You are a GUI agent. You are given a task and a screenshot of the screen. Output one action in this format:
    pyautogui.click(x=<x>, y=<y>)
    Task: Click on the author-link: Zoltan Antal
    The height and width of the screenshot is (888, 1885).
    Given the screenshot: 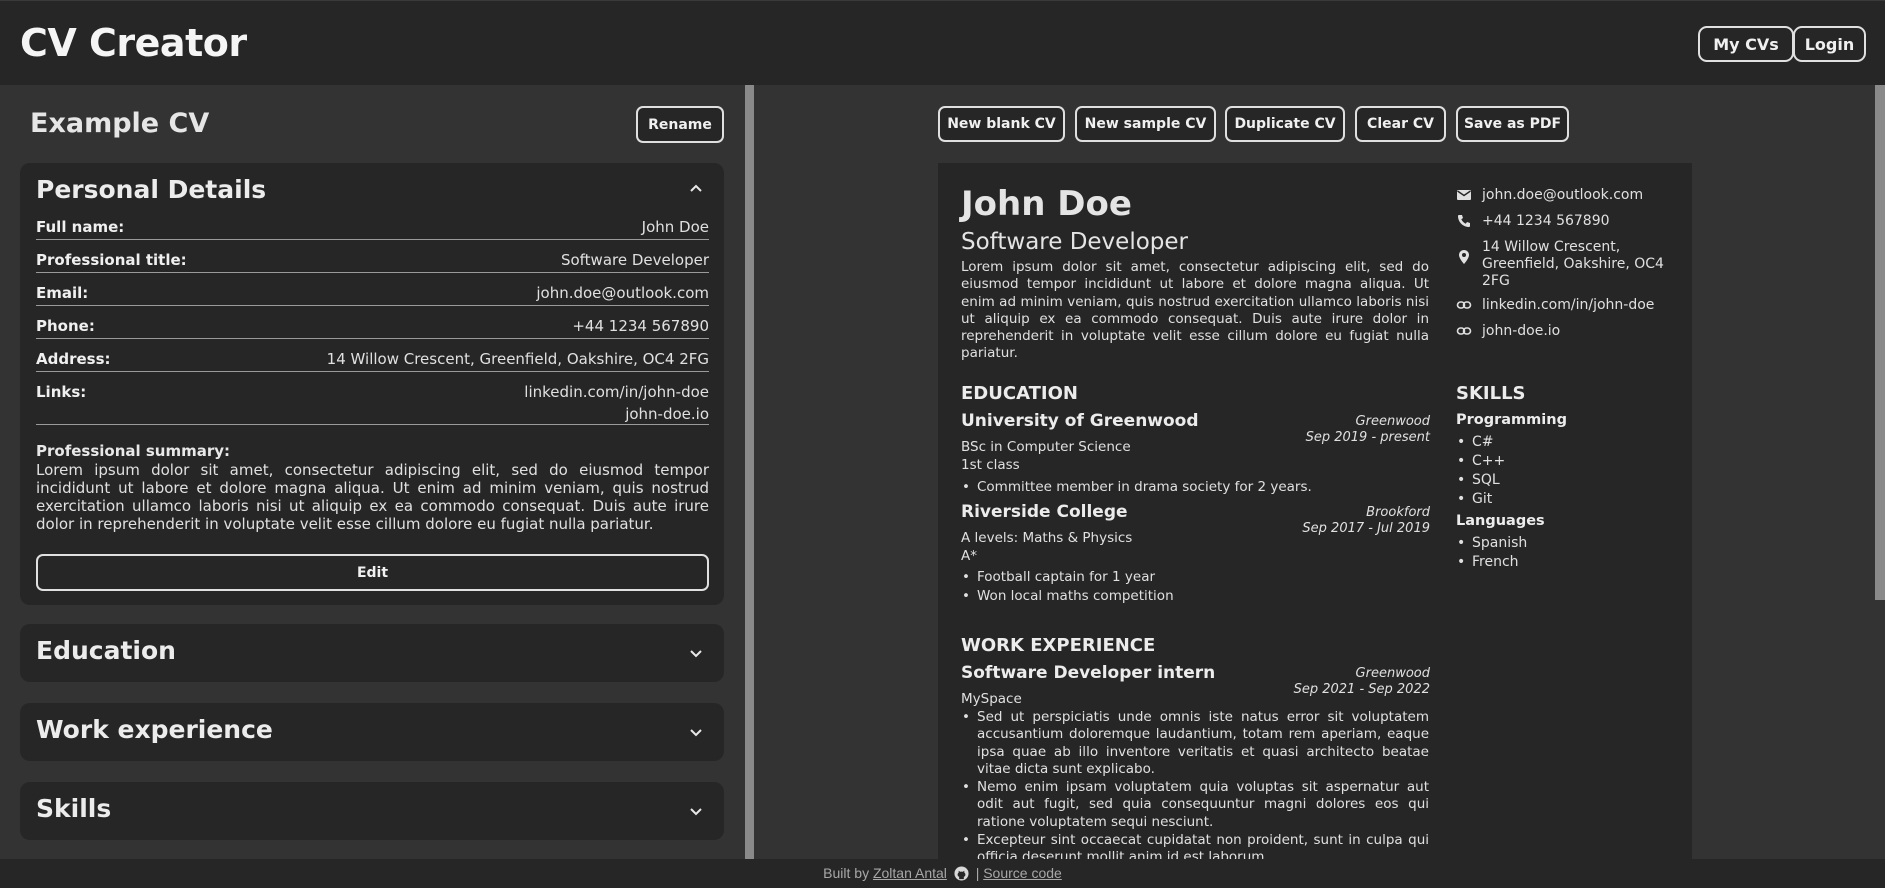 What is the action you would take?
    pyautogui.click(x=910, y=873)
    